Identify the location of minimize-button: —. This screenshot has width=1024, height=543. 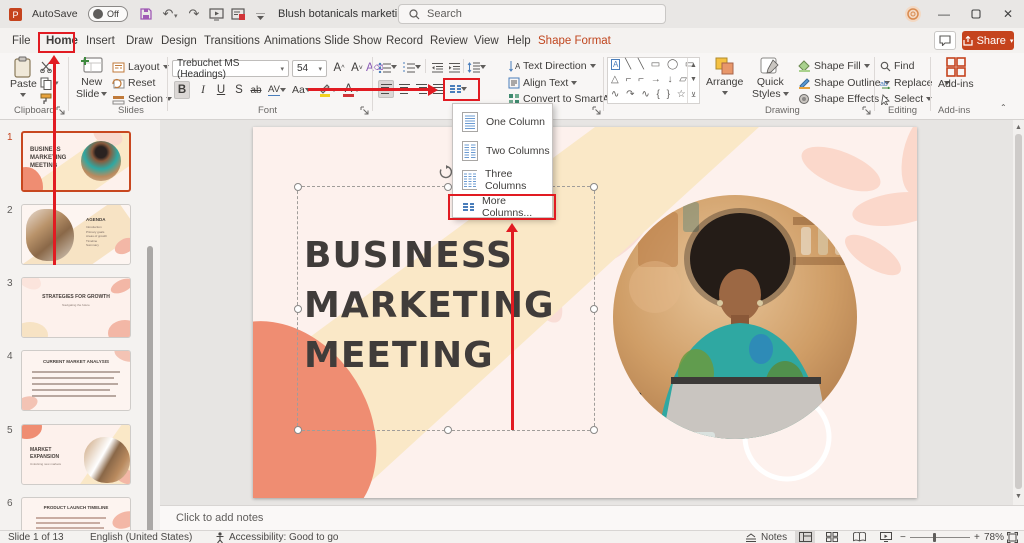
(944, 14).